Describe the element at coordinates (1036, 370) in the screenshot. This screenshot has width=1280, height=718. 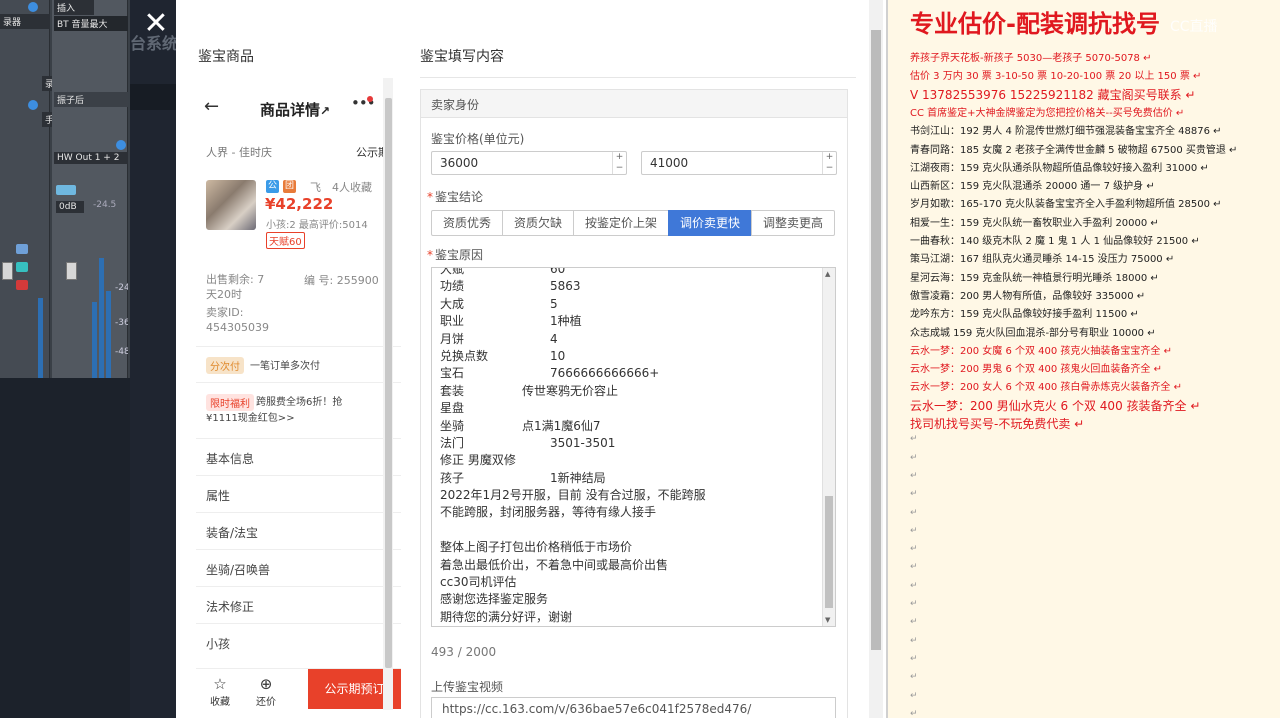
I see `document-line: 云水一梦：200 男鬼 6 个双 400 孩鬼火回血装备齐全 ↵` at that location.